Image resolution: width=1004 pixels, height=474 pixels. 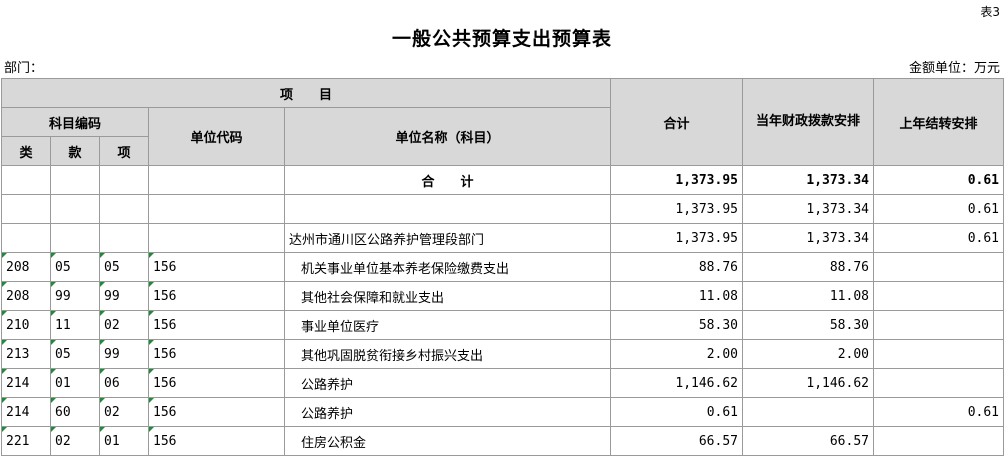 What do you see at coordinates (447, 180) in the screenshot?
I see `summary-name: 合 计` at bounding box center [447, 180].